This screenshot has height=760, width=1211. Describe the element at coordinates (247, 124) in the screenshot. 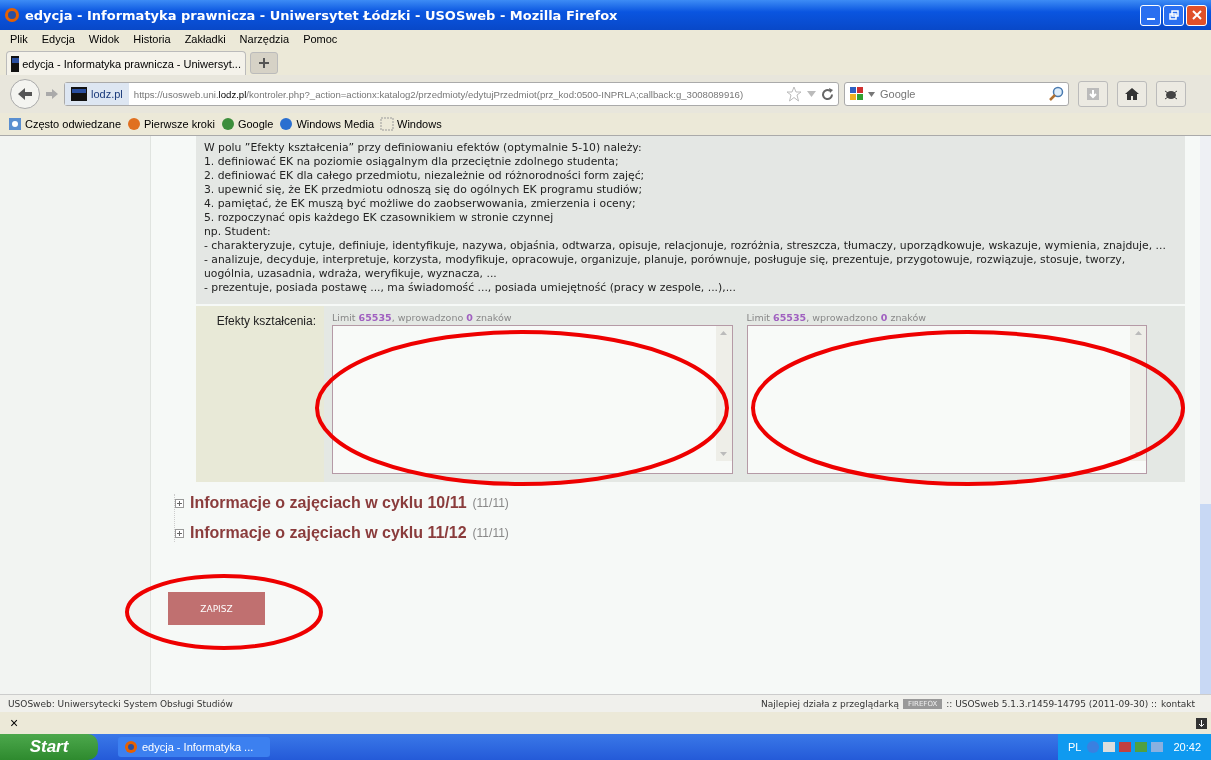

I see `bookmark-item: Google` at that location.